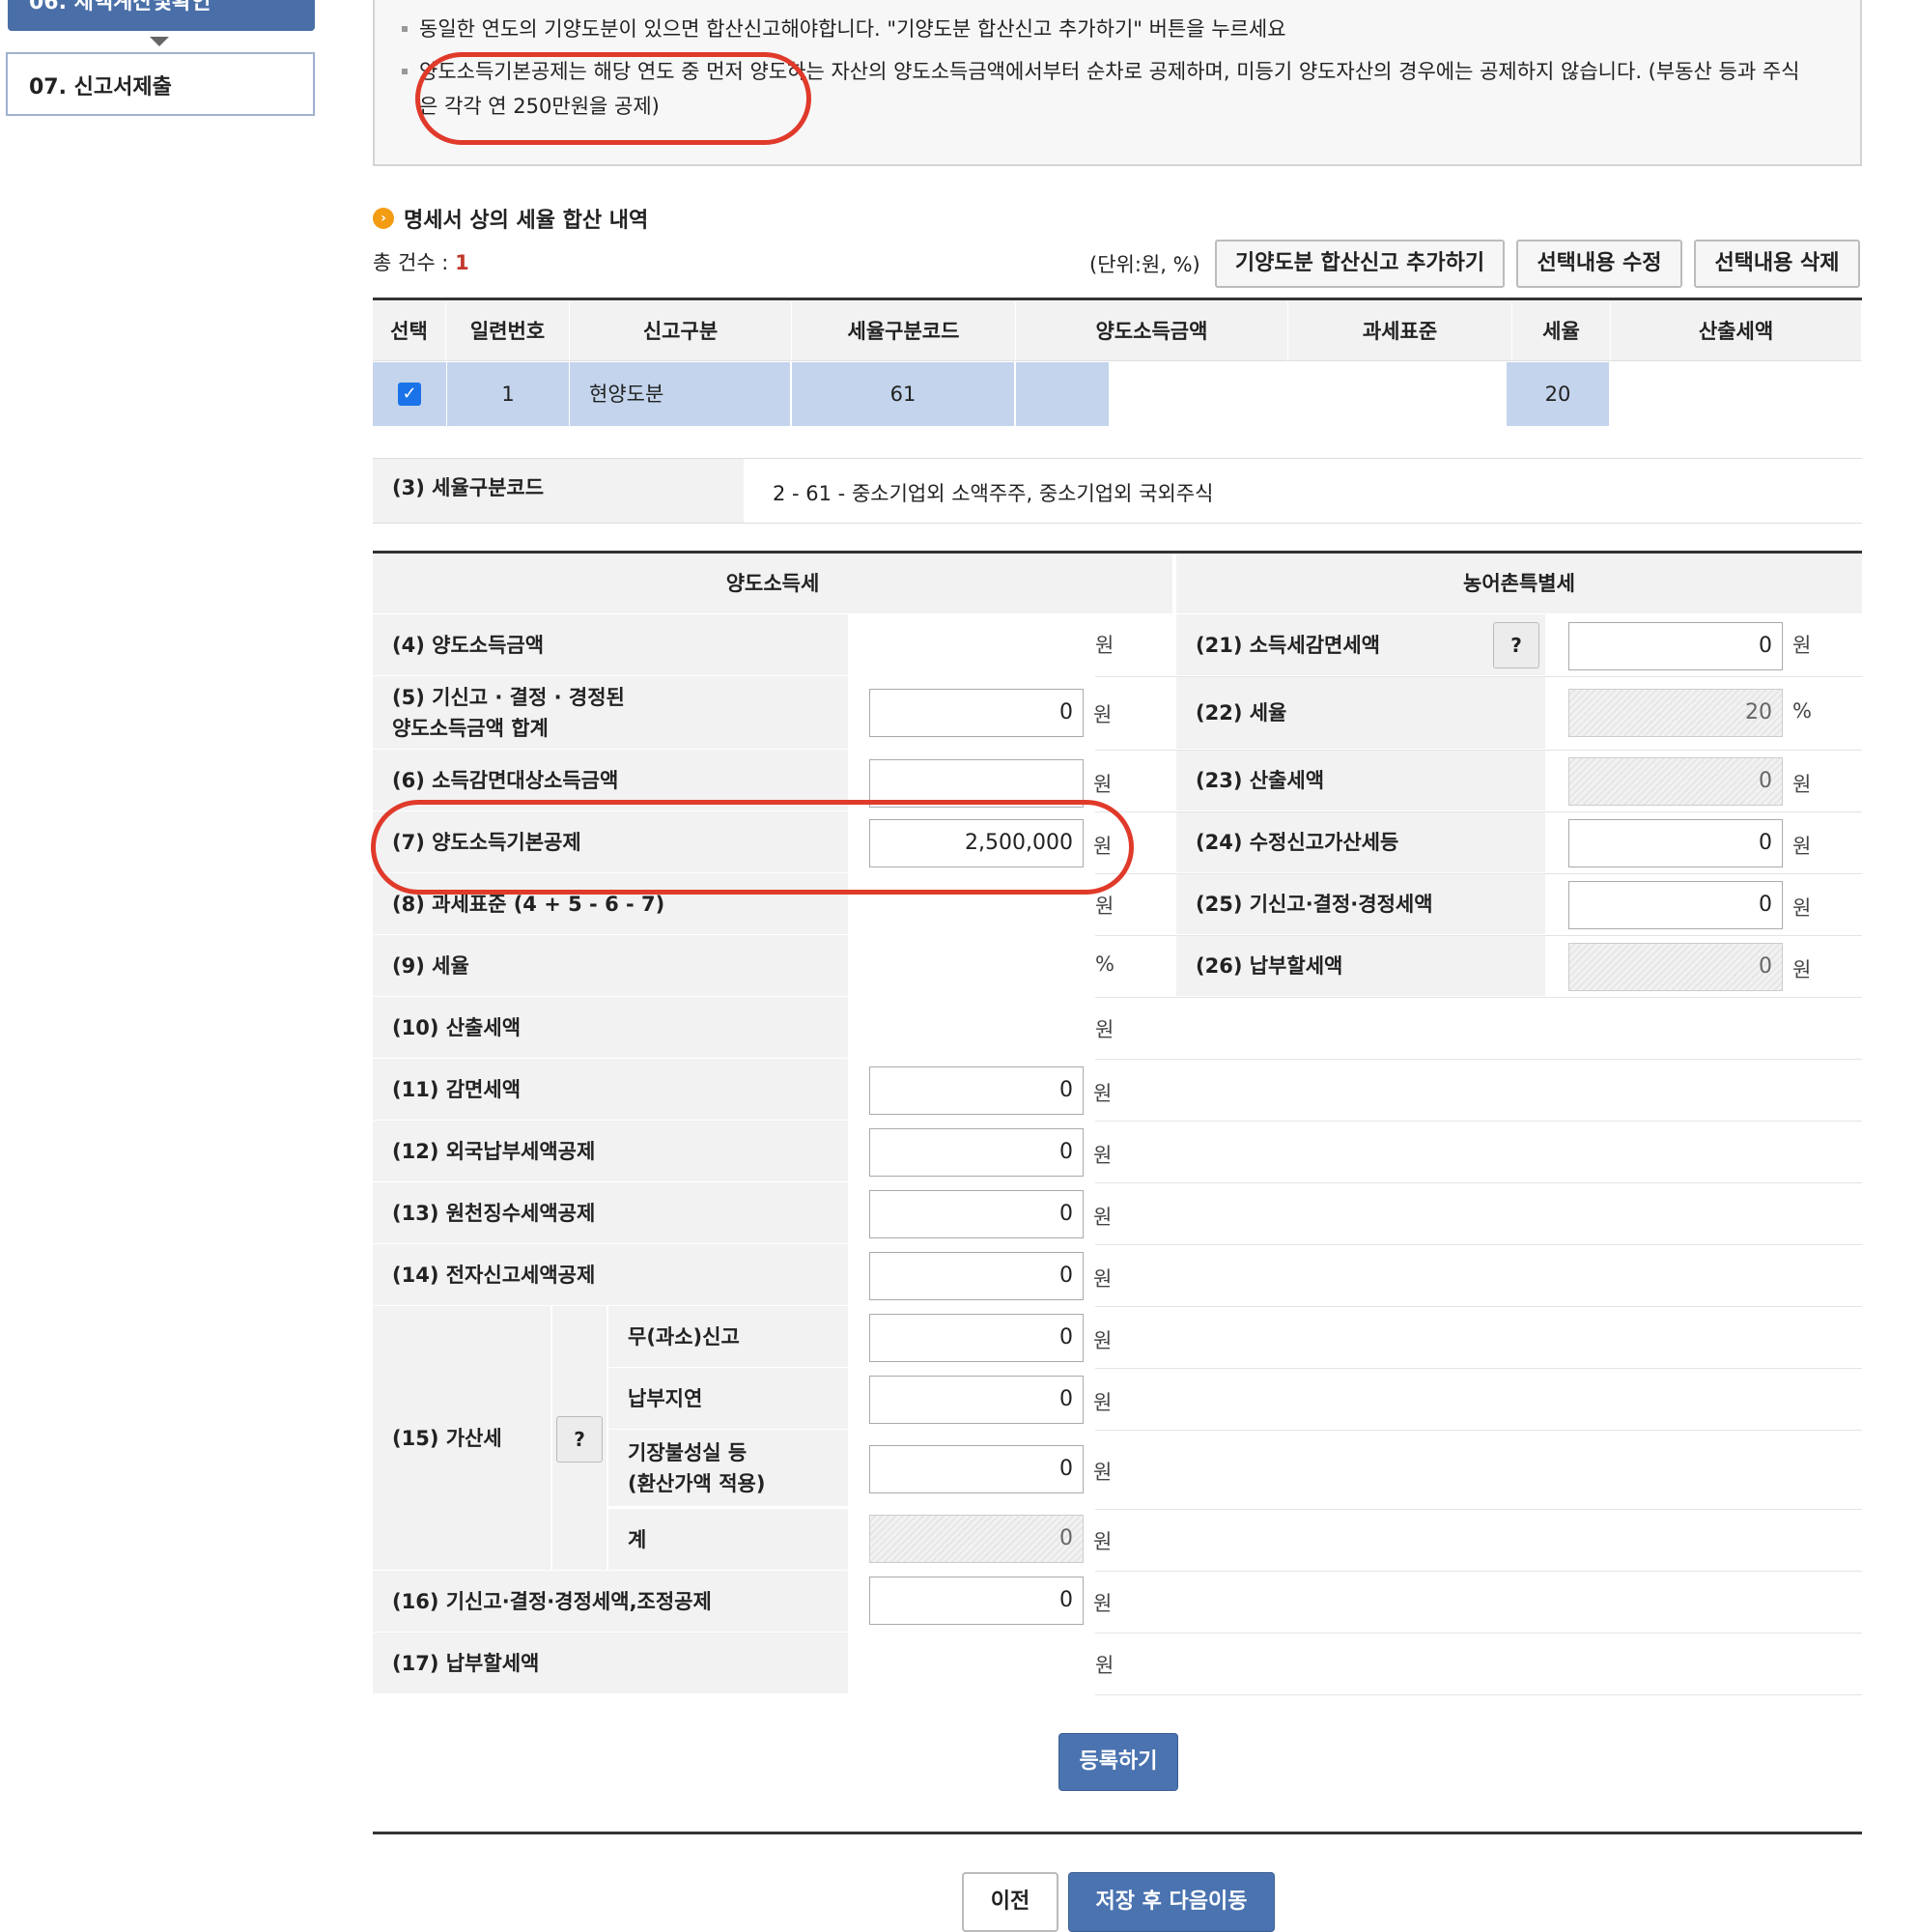  What do you see at coordinates (1675, 713) in the screenshot?
I see `field-22-rate: 20` at bounding box center [1675, 713].